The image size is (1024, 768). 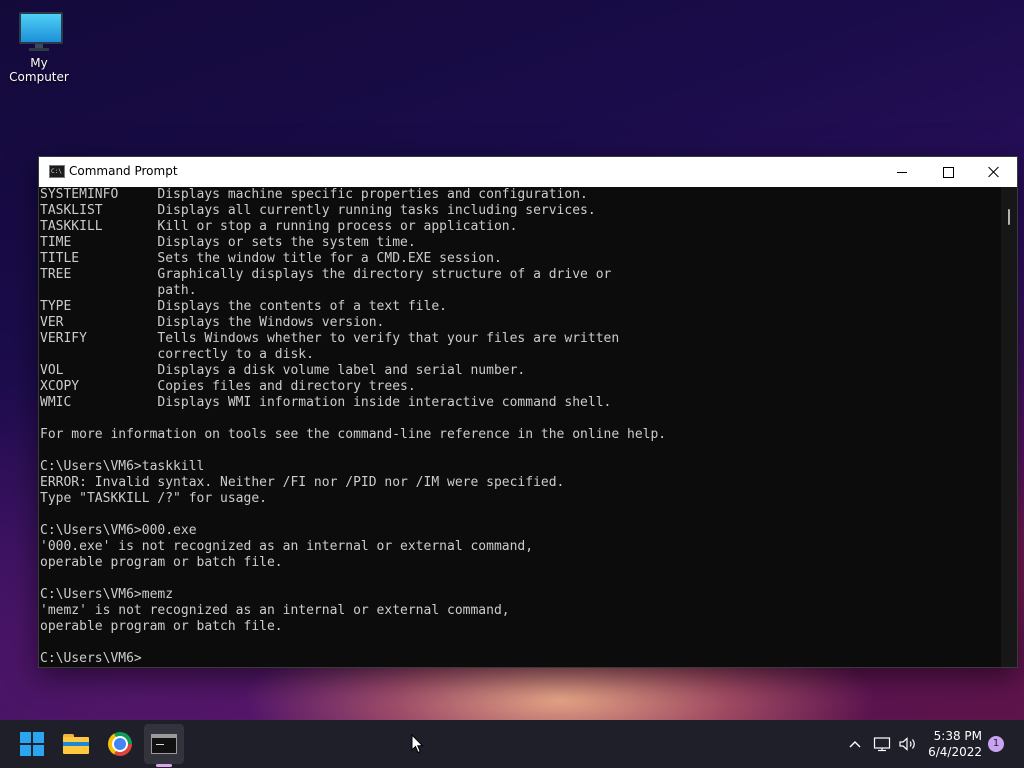 I want to click on minimize-icon, so click(x=902, y=172).